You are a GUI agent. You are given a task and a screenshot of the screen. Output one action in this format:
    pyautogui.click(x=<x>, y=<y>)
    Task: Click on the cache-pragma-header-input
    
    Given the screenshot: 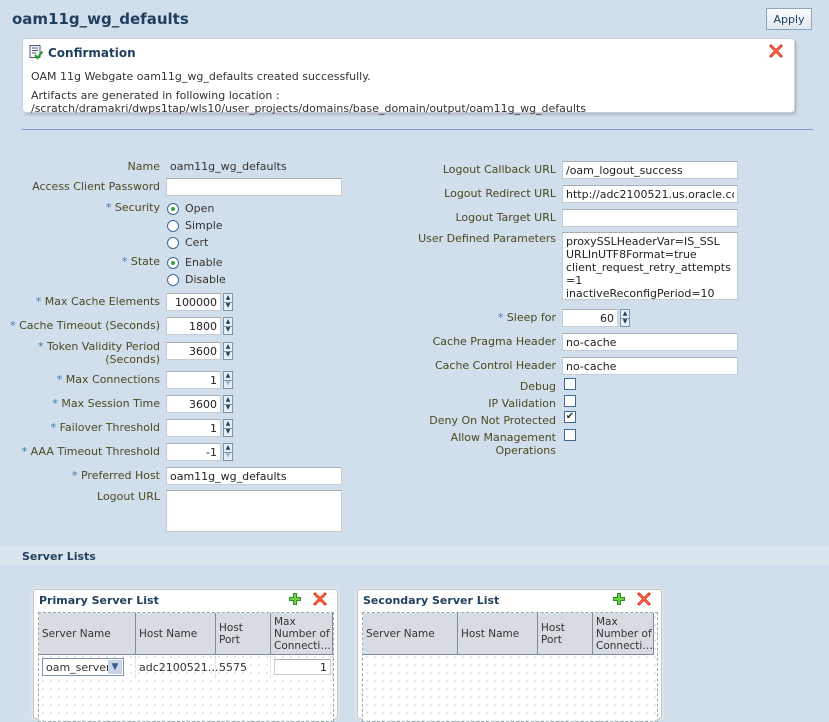 What is the action you would take?
    pyautogui.click(x=650, y=342)
    